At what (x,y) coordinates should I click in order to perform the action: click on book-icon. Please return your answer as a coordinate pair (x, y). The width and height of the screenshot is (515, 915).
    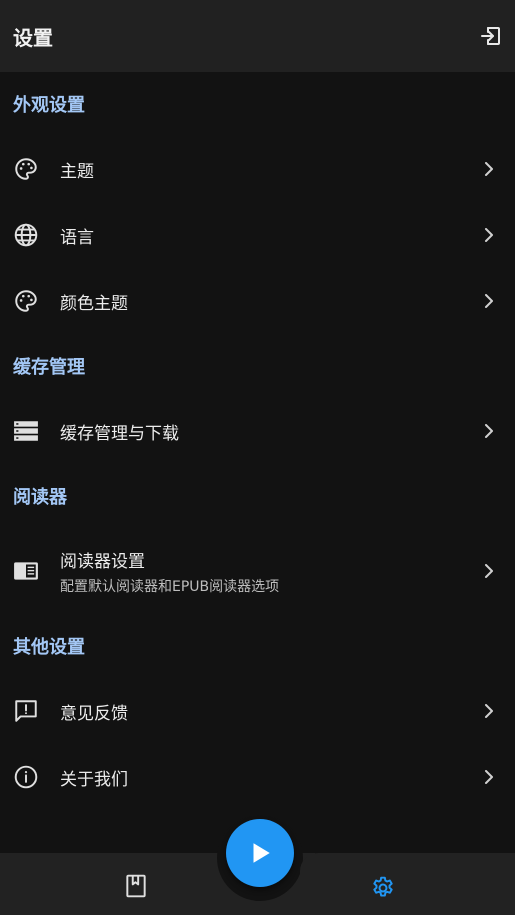
    Looking at the image, I should click on (136, 886).